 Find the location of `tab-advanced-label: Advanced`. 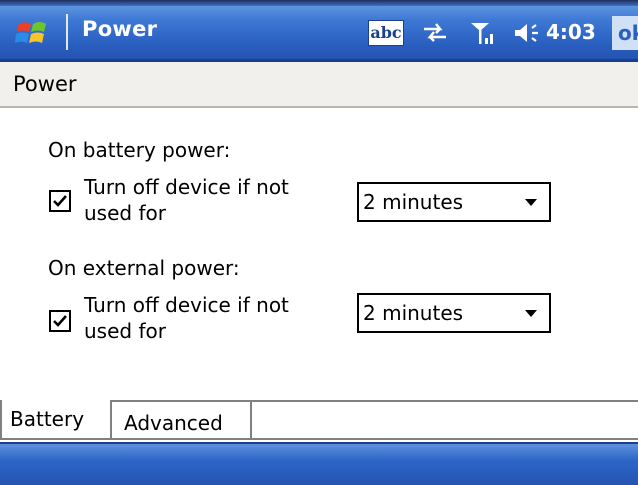

tab-advanced-label: Advanced is located at coordinates (173, 423).